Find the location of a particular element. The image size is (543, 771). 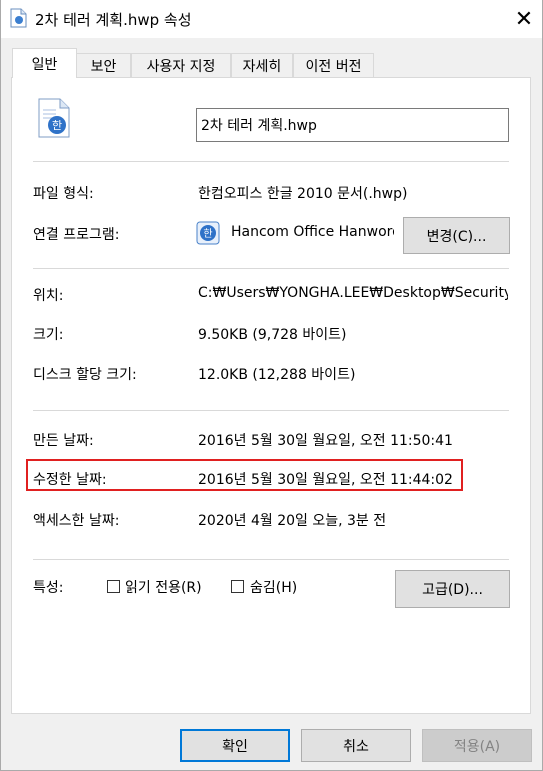

hidden-label: 숨김(H) is located at coordinates (273, 587).